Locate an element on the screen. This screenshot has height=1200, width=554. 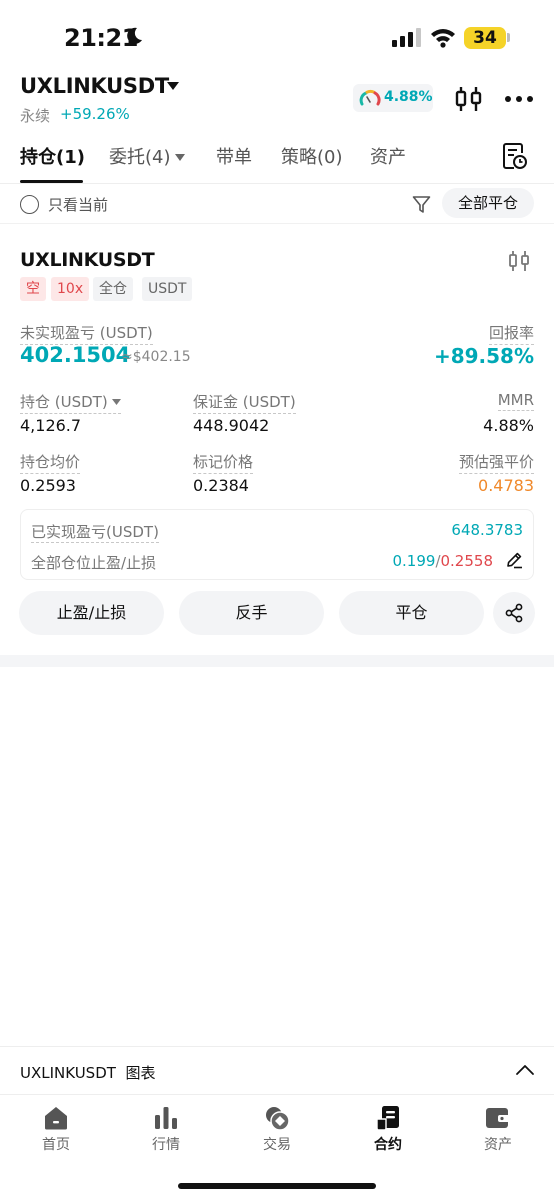
chart-toggle-label: UXLINKUSDT 图表 is located at coordinates (88, 1073).